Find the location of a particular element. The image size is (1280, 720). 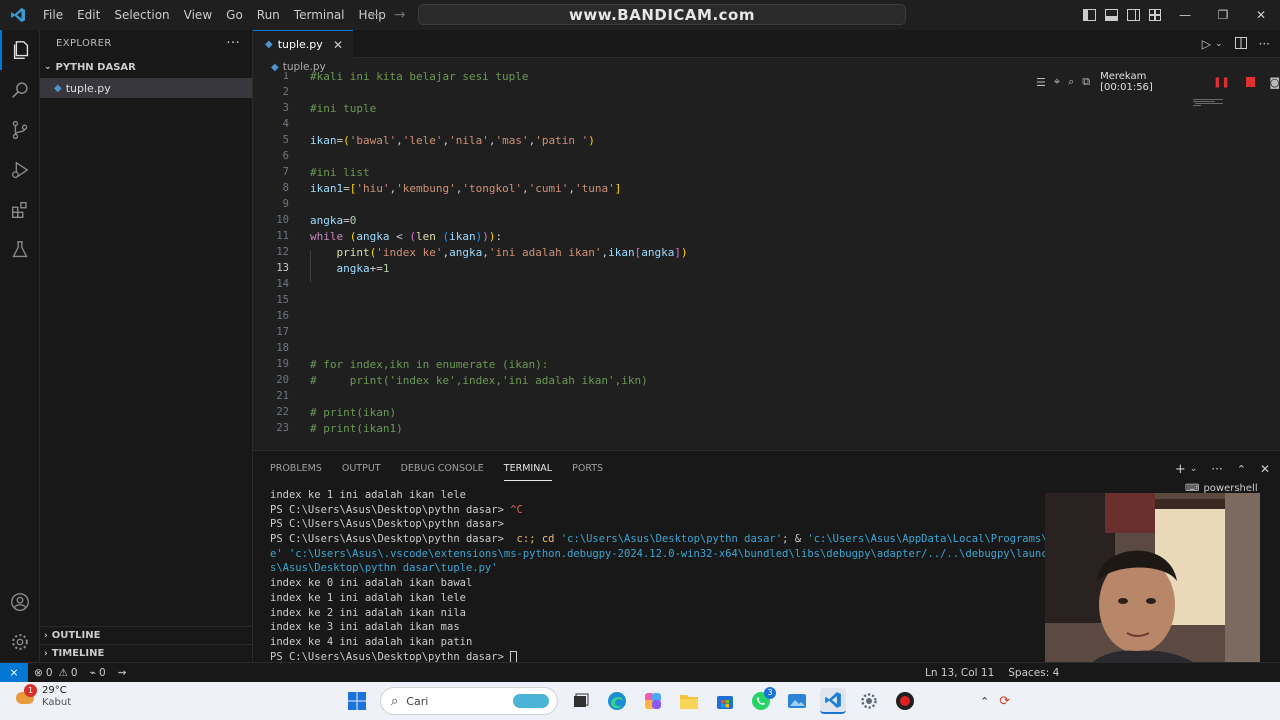

menu-view: View is located at coordinates (198, 15).